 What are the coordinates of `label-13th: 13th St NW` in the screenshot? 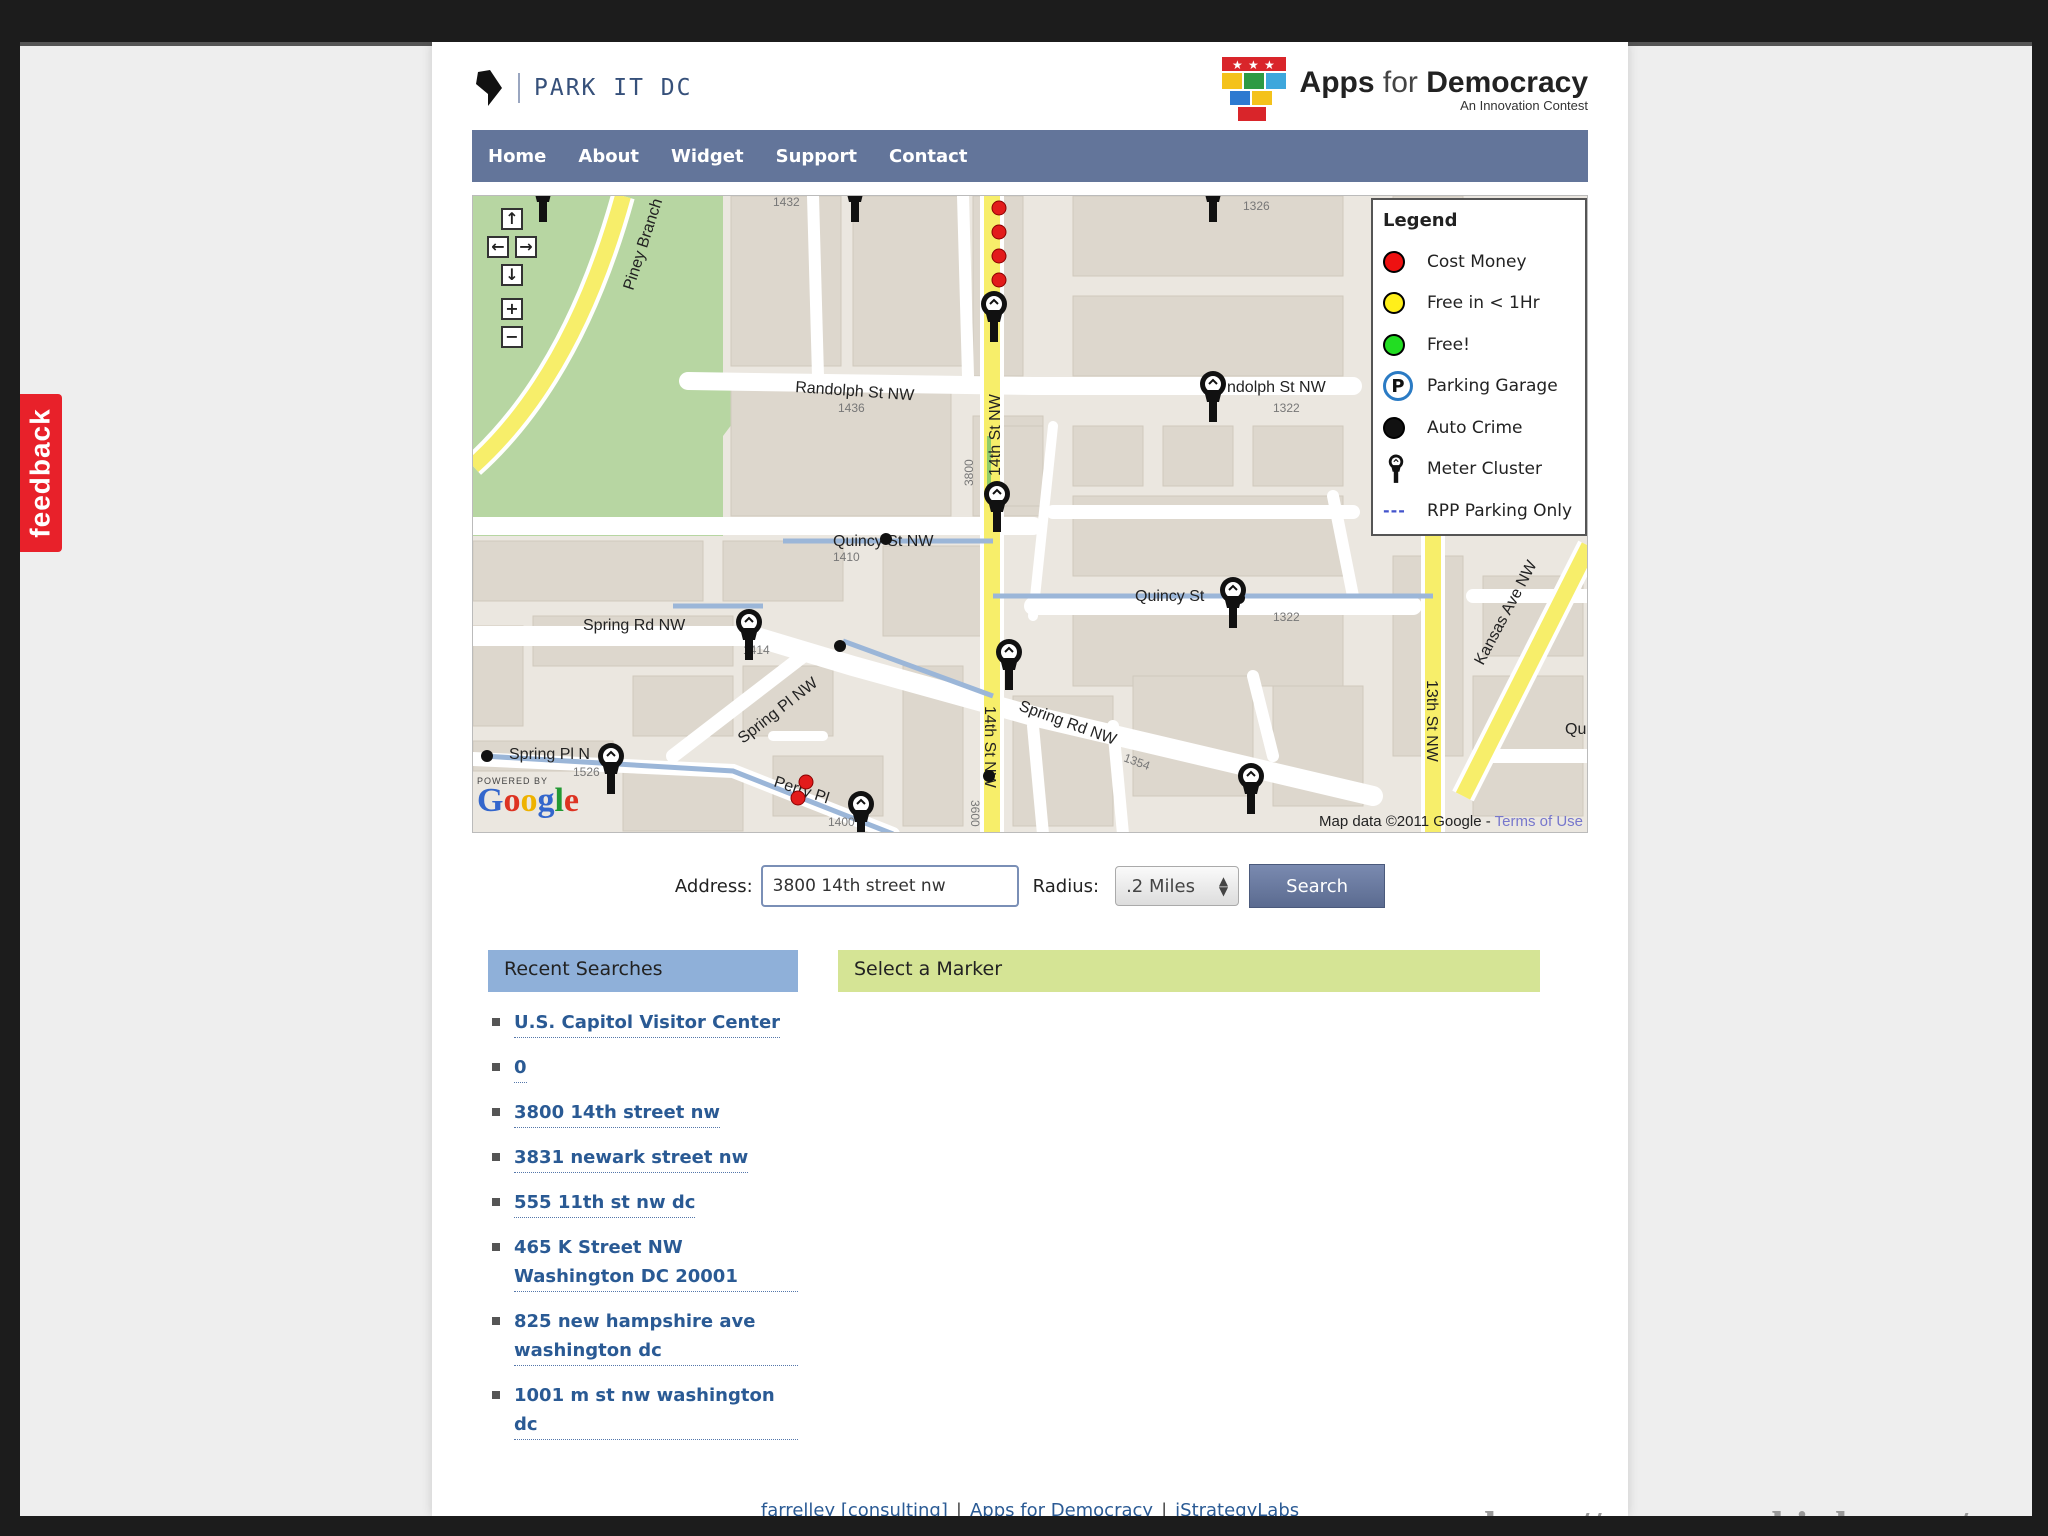 It's located at (1431, 721).